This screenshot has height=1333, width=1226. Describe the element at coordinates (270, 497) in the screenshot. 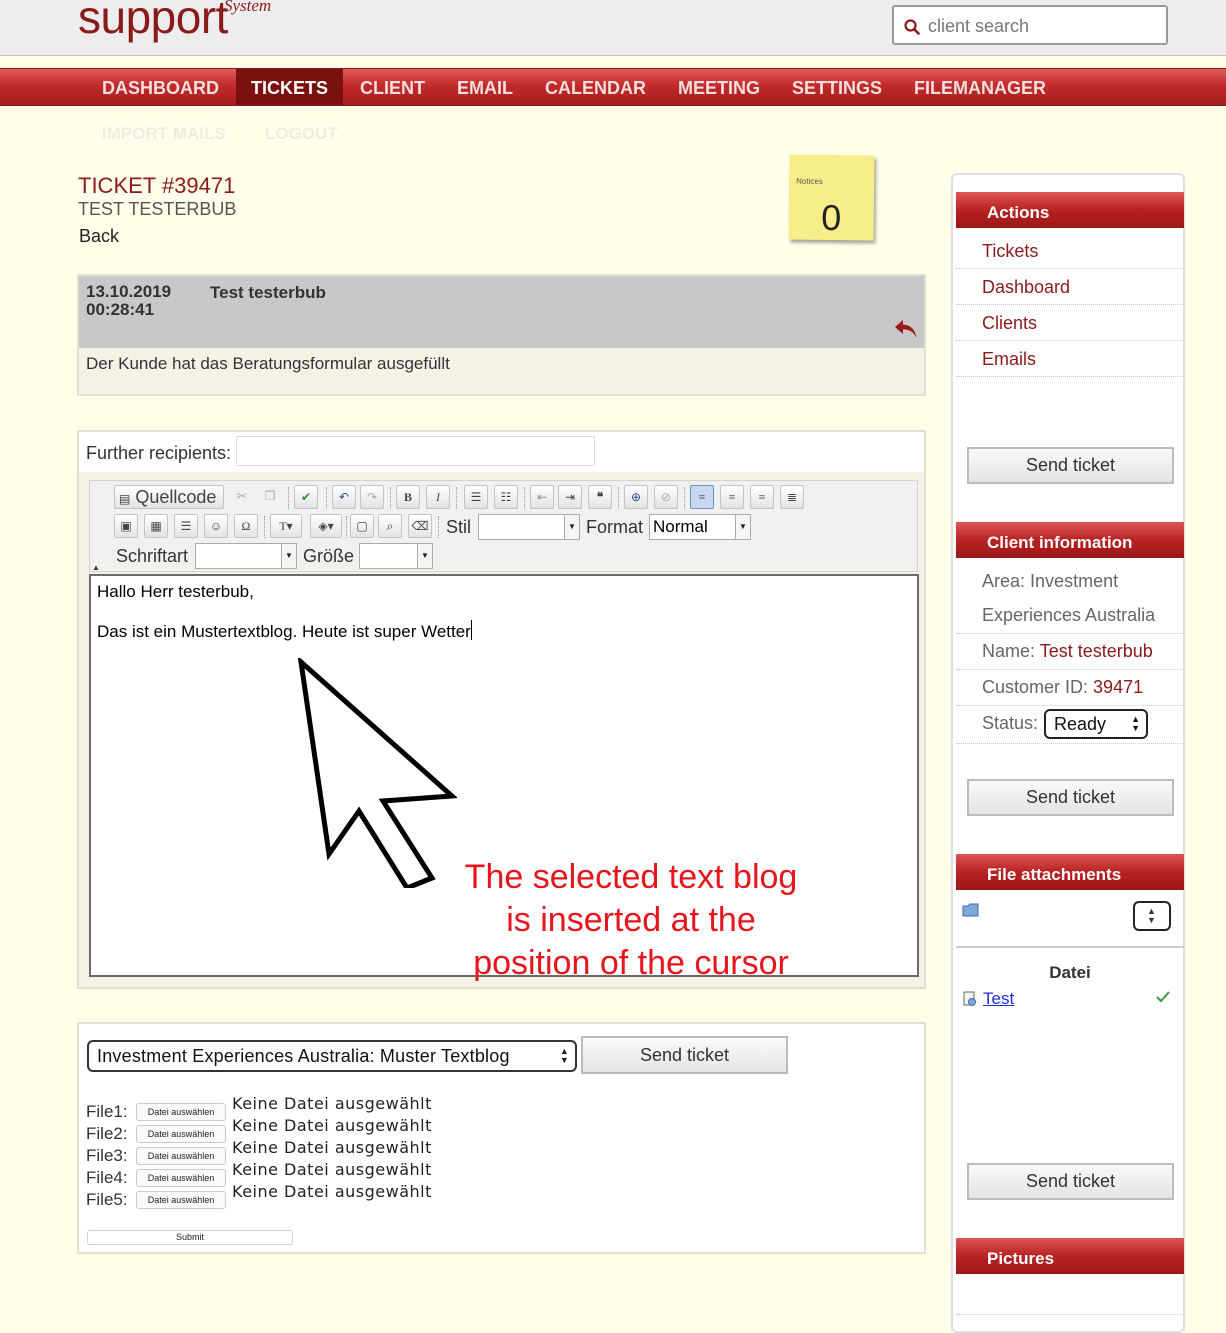

I see `copy-icon: ❐` at that location.